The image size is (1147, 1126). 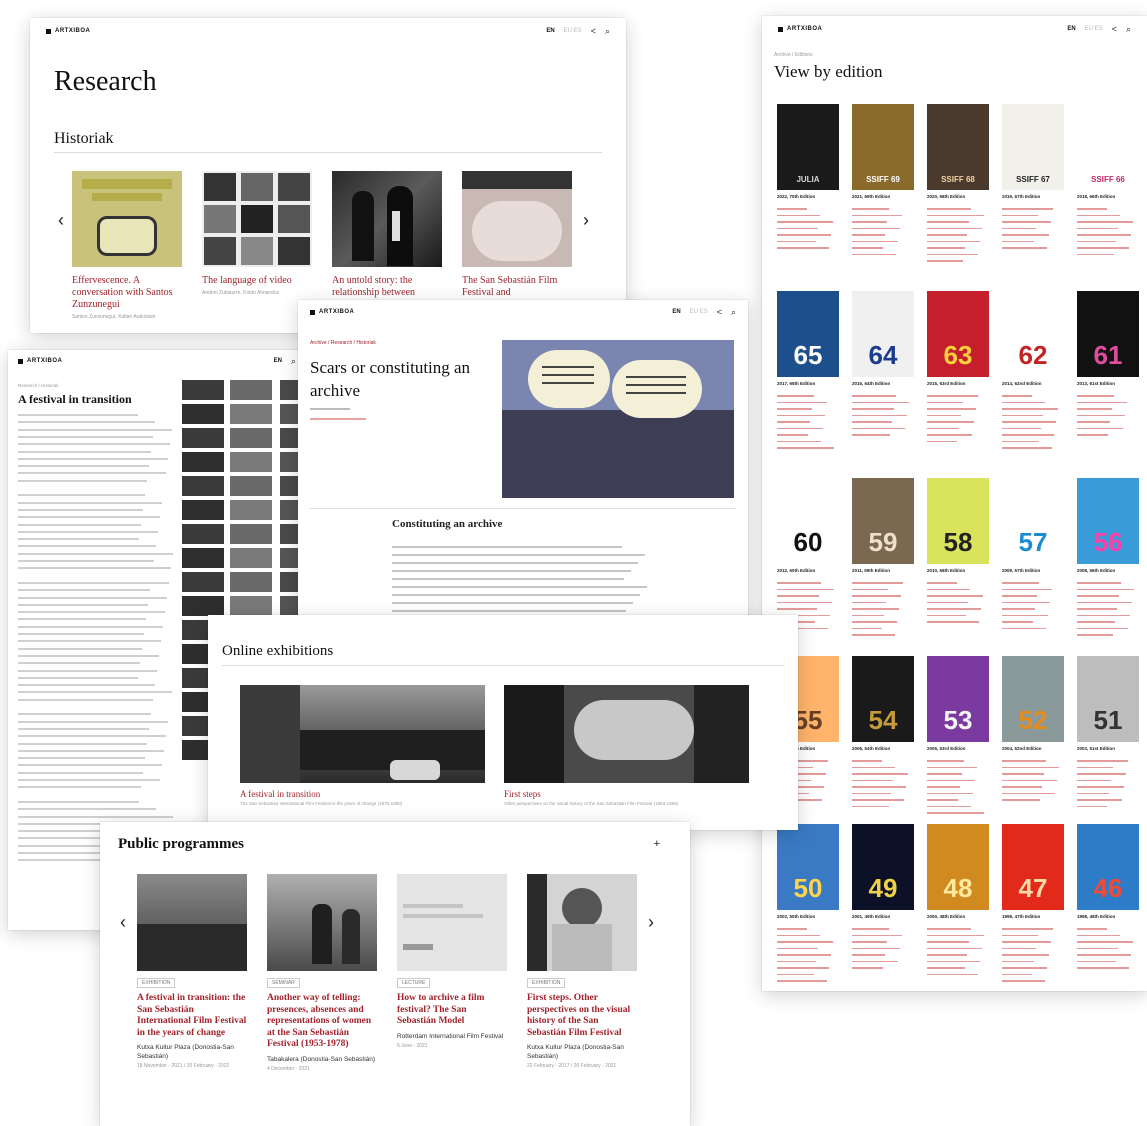 What do you see at coordinates (946, 916) in the screenshot?
I see `edition-label: 2000, 48th Edition` at bounding box center [946, 916].